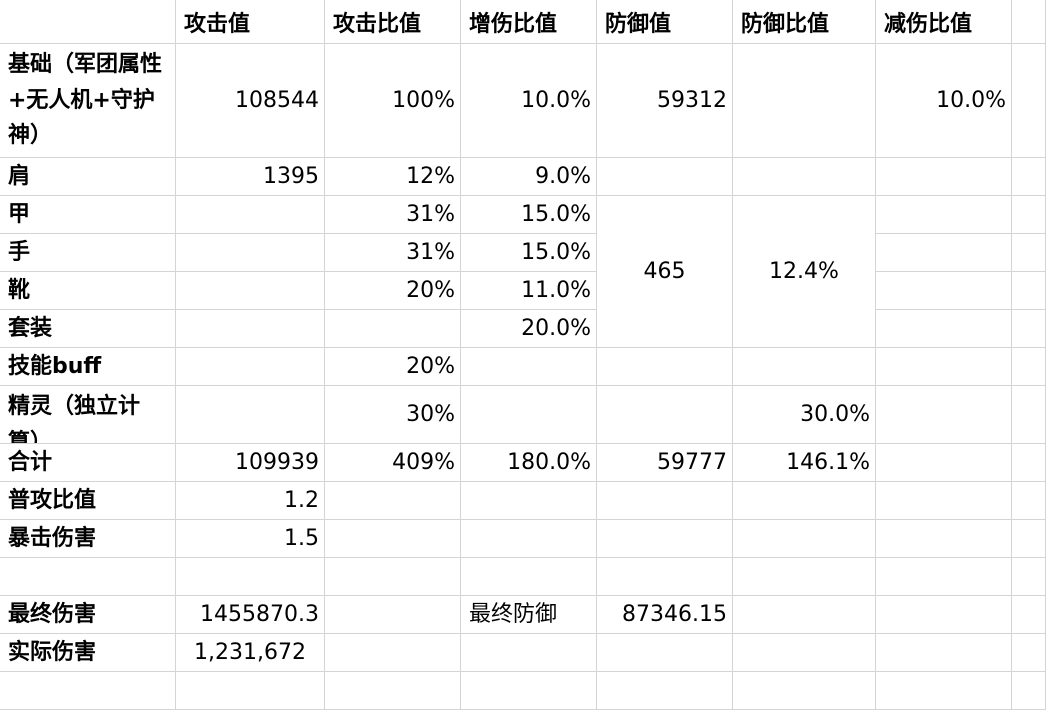 This screenshot has height=728, width=1046. Describe the element at coordinates (250, 615) in the screenshot. I see `data-cell: 1455870.3` at that location.